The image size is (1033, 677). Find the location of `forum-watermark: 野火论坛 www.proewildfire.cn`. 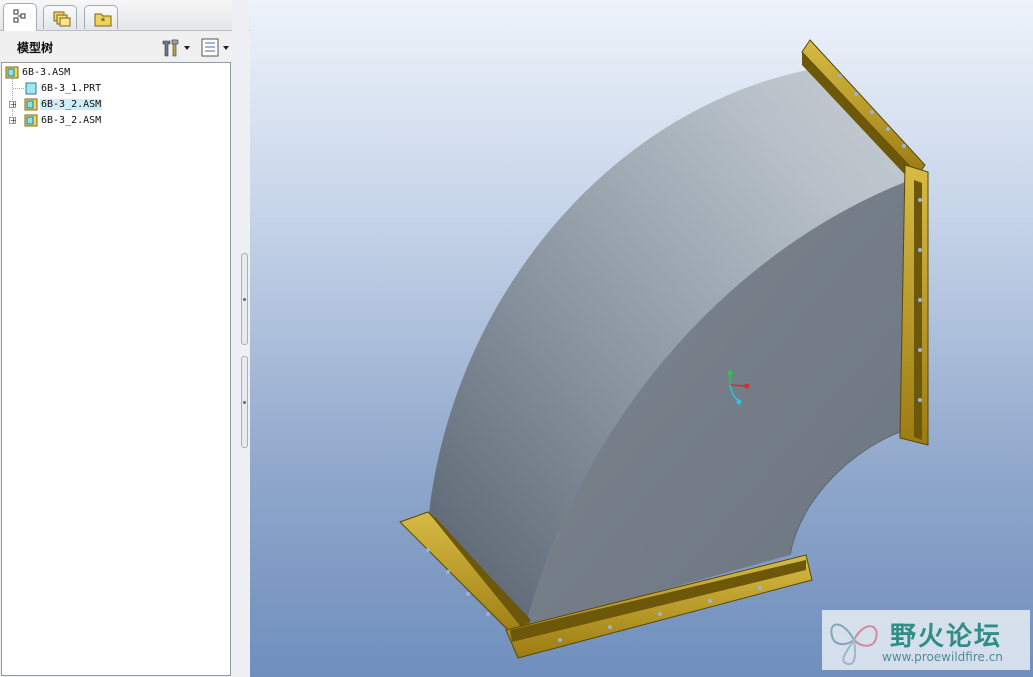

forum-watermark: 野火论坛 www.proewildfire.cn is located at coordinates (926, 640).